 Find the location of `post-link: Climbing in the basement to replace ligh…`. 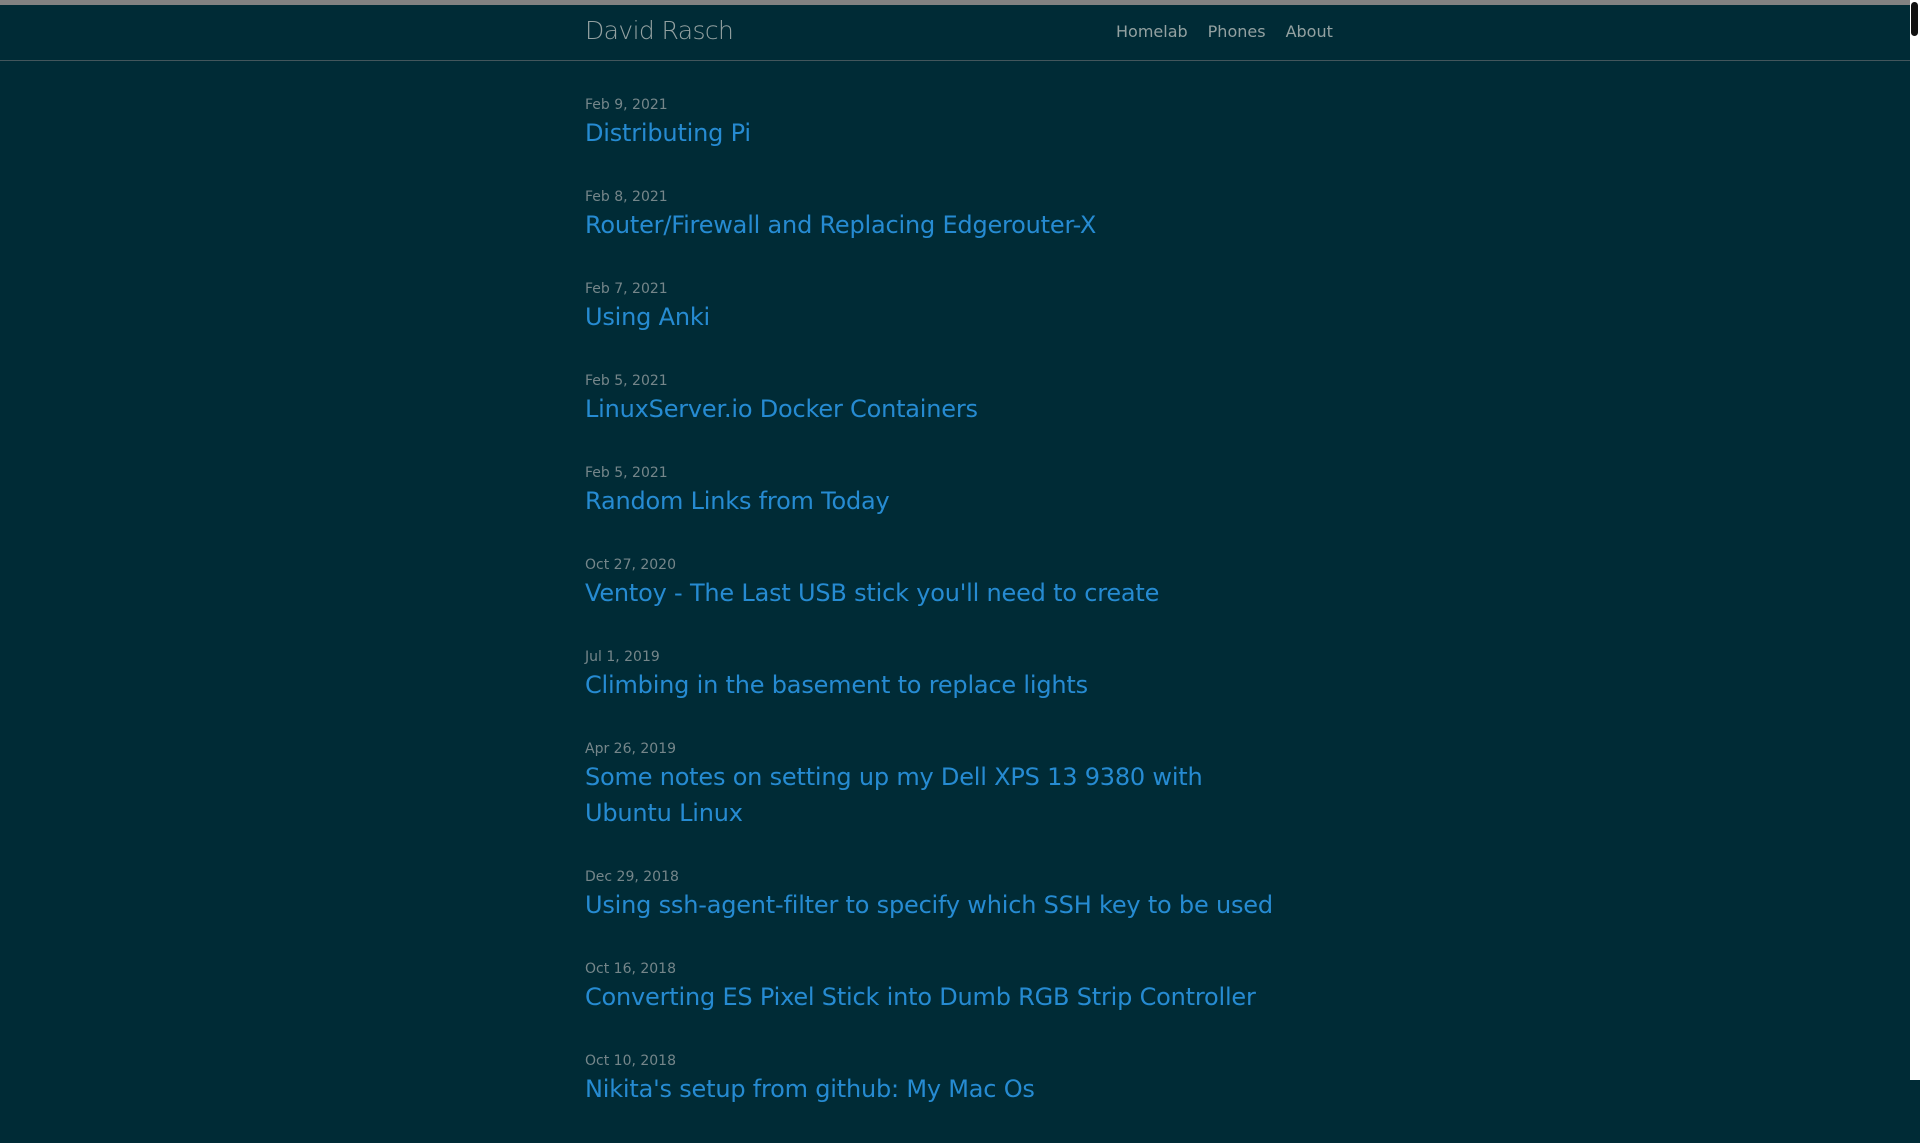

post-link: Climbing in the basement to replace ligh… is located at coordinates (935, 685).